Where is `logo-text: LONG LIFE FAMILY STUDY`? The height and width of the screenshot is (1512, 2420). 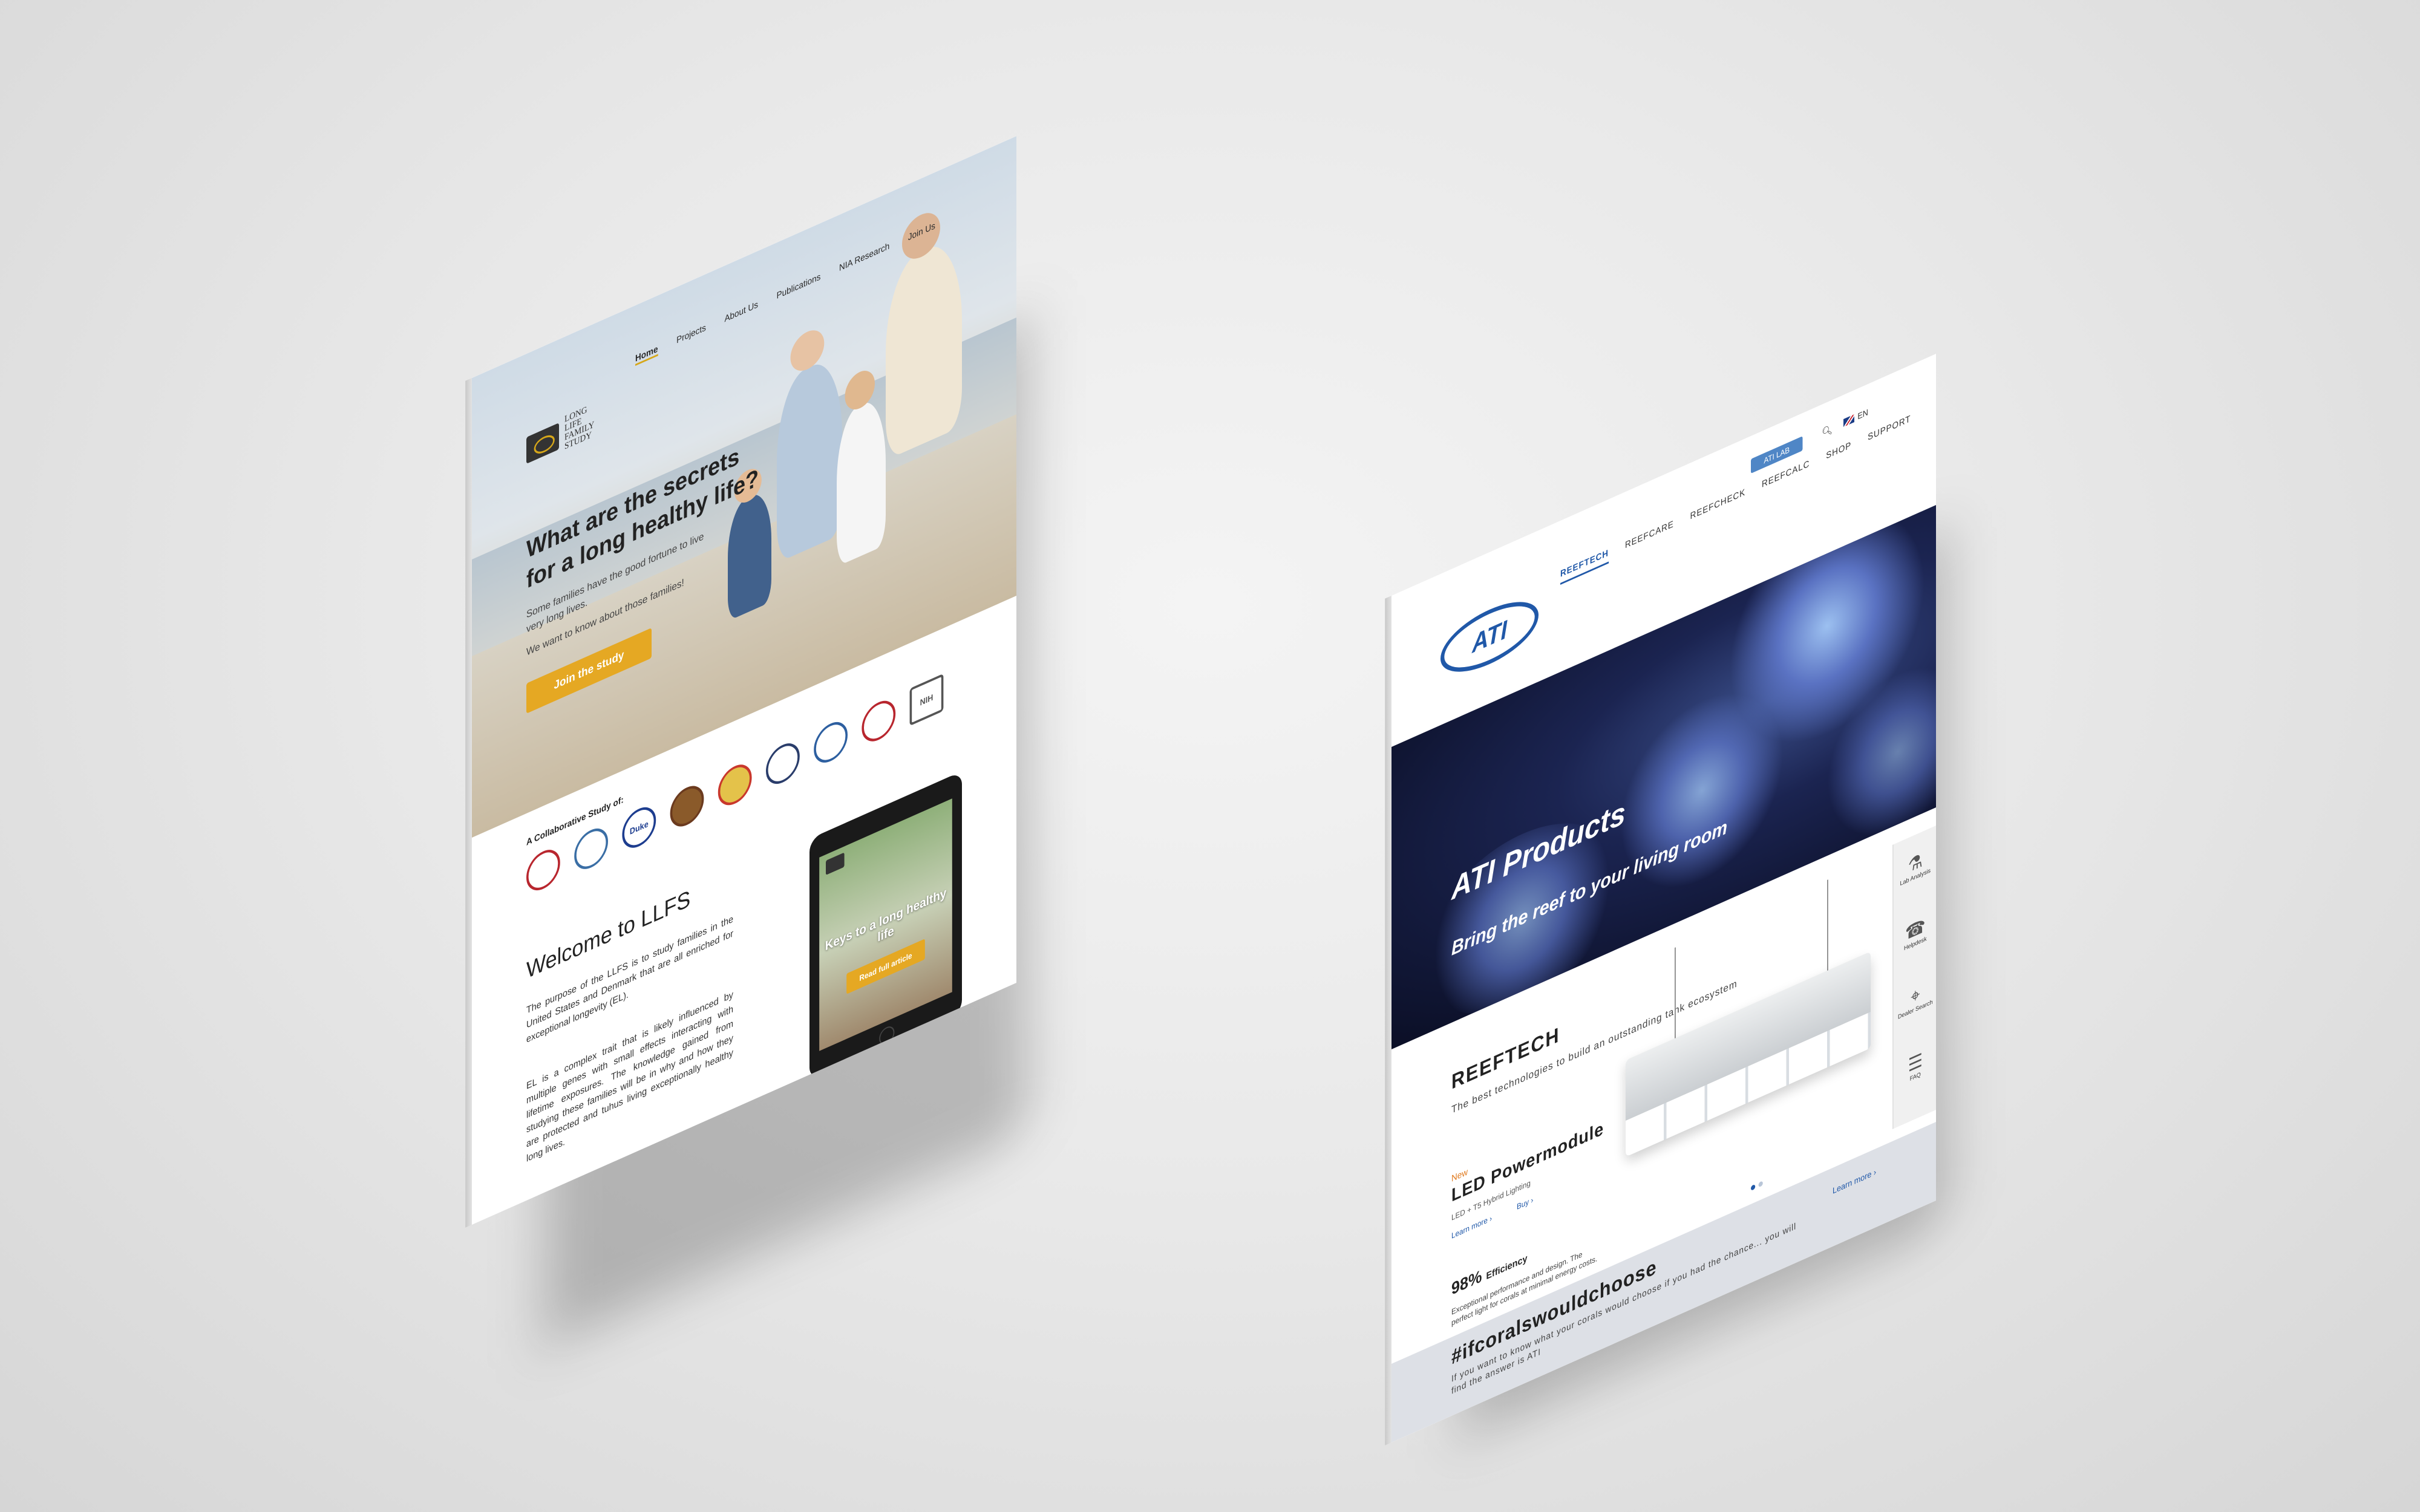
logo-text: LONG LIFE FAMILY STUDY is located at coordinates (579, 428).